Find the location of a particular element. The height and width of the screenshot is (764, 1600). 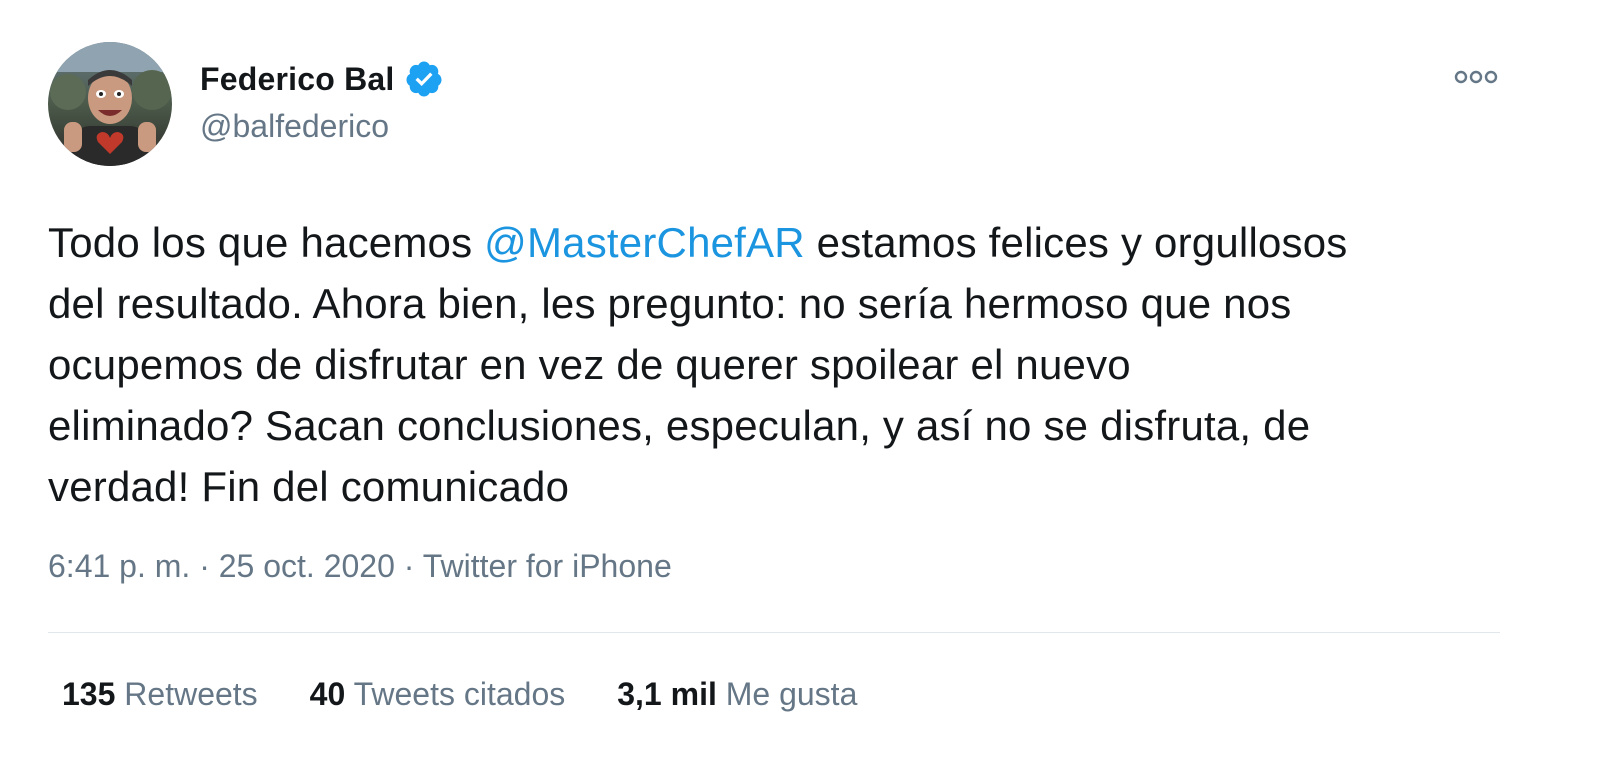

quote-tweets-label: Tweets citados is located at coordinates (459, 694).